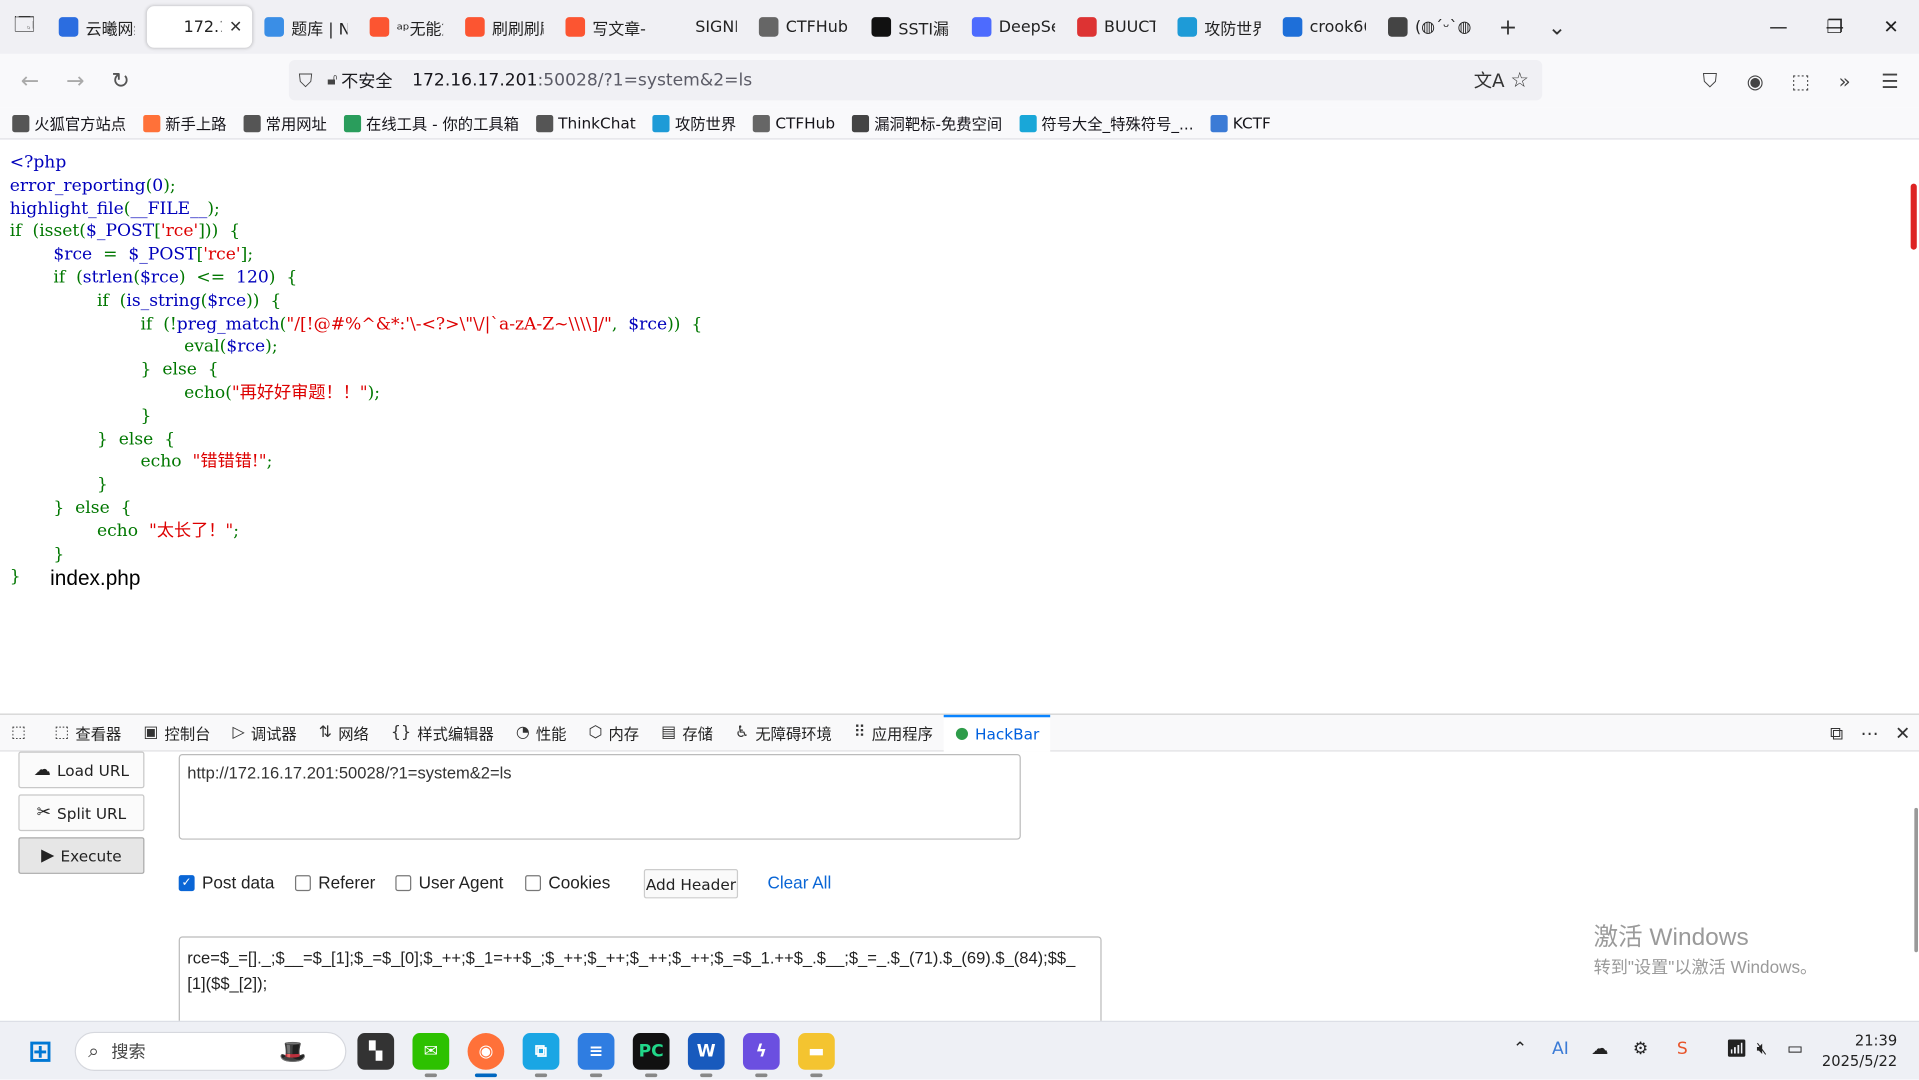 The image size is (1919, 1080). What do you see at coordinates (176, 732) in the screenshot?
I see `devtools-tab-1: ▣ 控制台` at bounding box center [176, 732].